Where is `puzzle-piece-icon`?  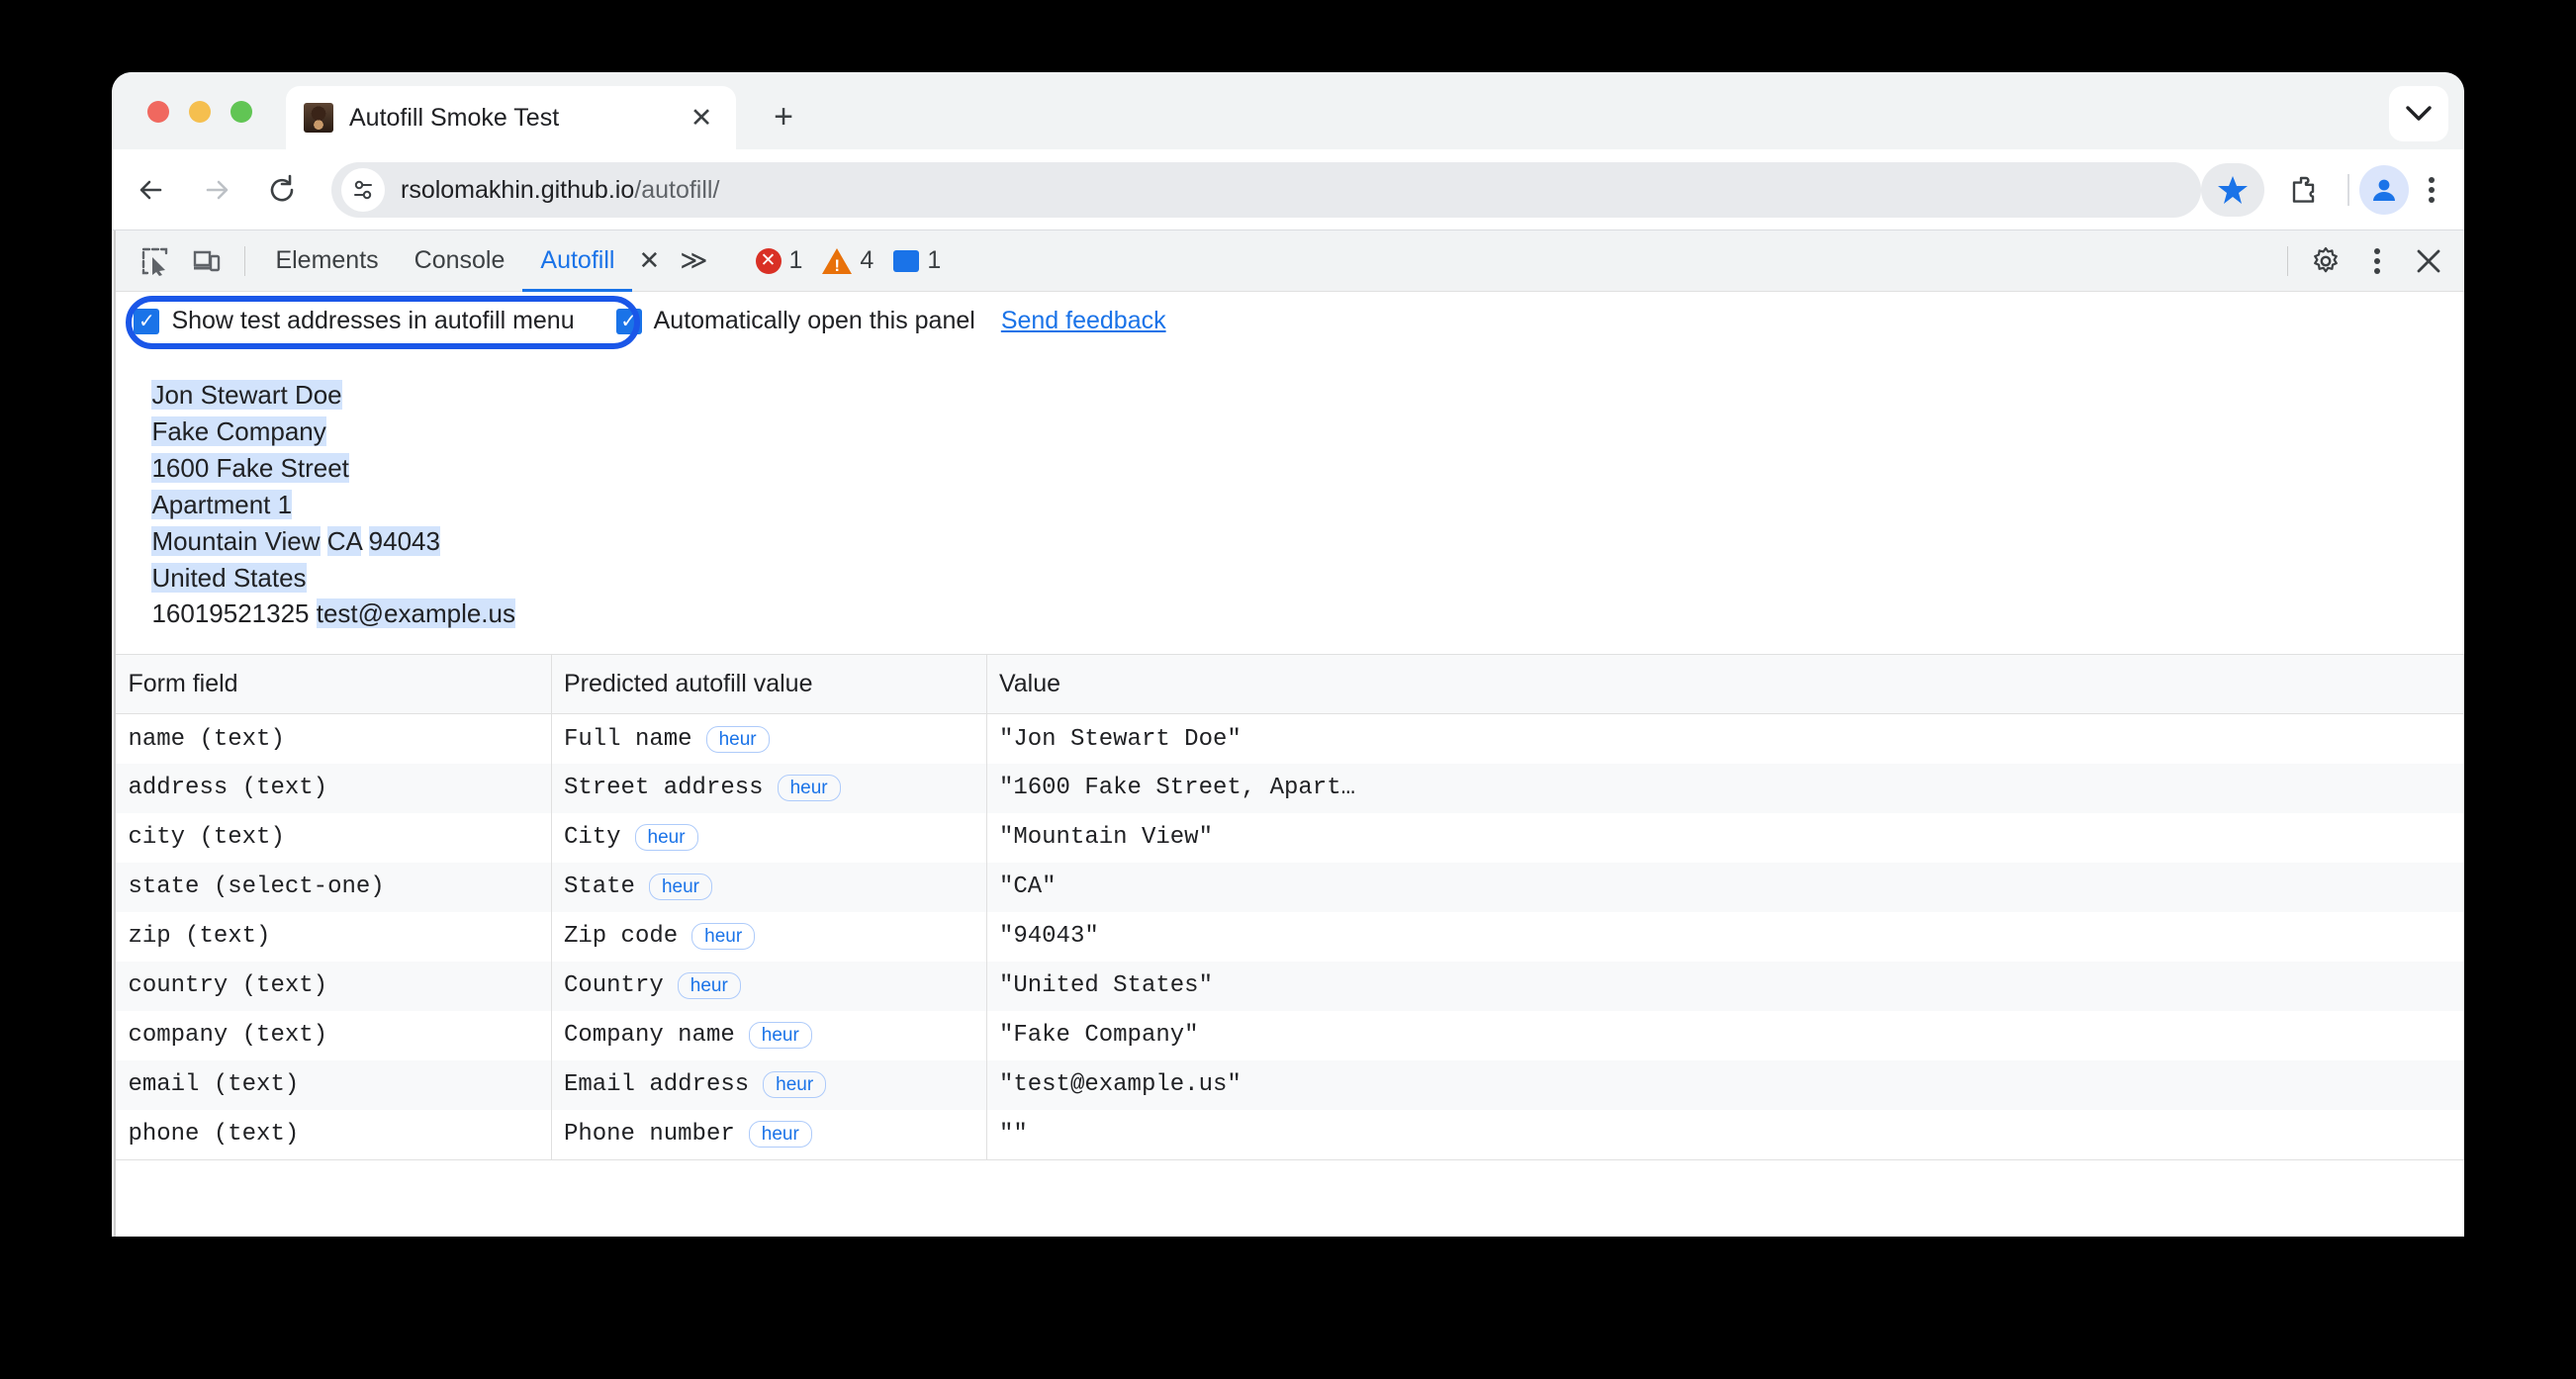
puzzle-piece-icon is located at coordinates (2303, 189).